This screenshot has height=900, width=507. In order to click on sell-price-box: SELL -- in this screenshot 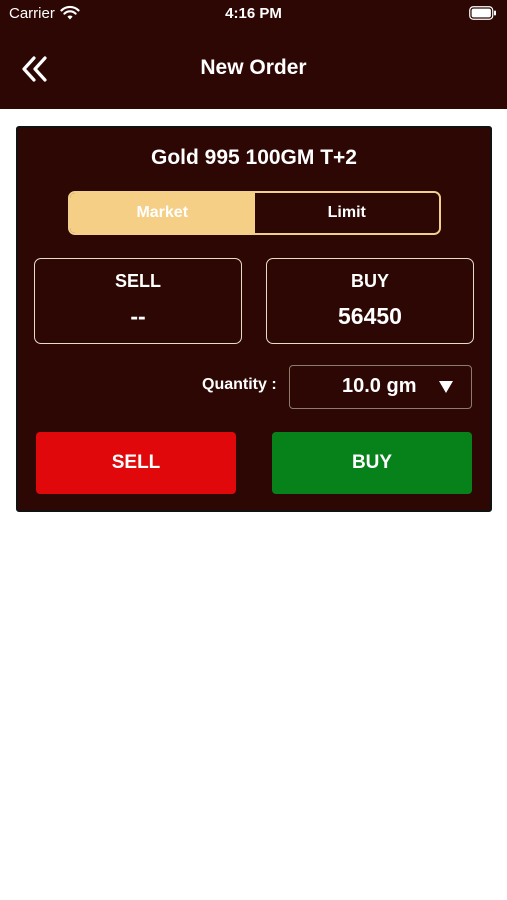, I will do `click(138, 301)`.